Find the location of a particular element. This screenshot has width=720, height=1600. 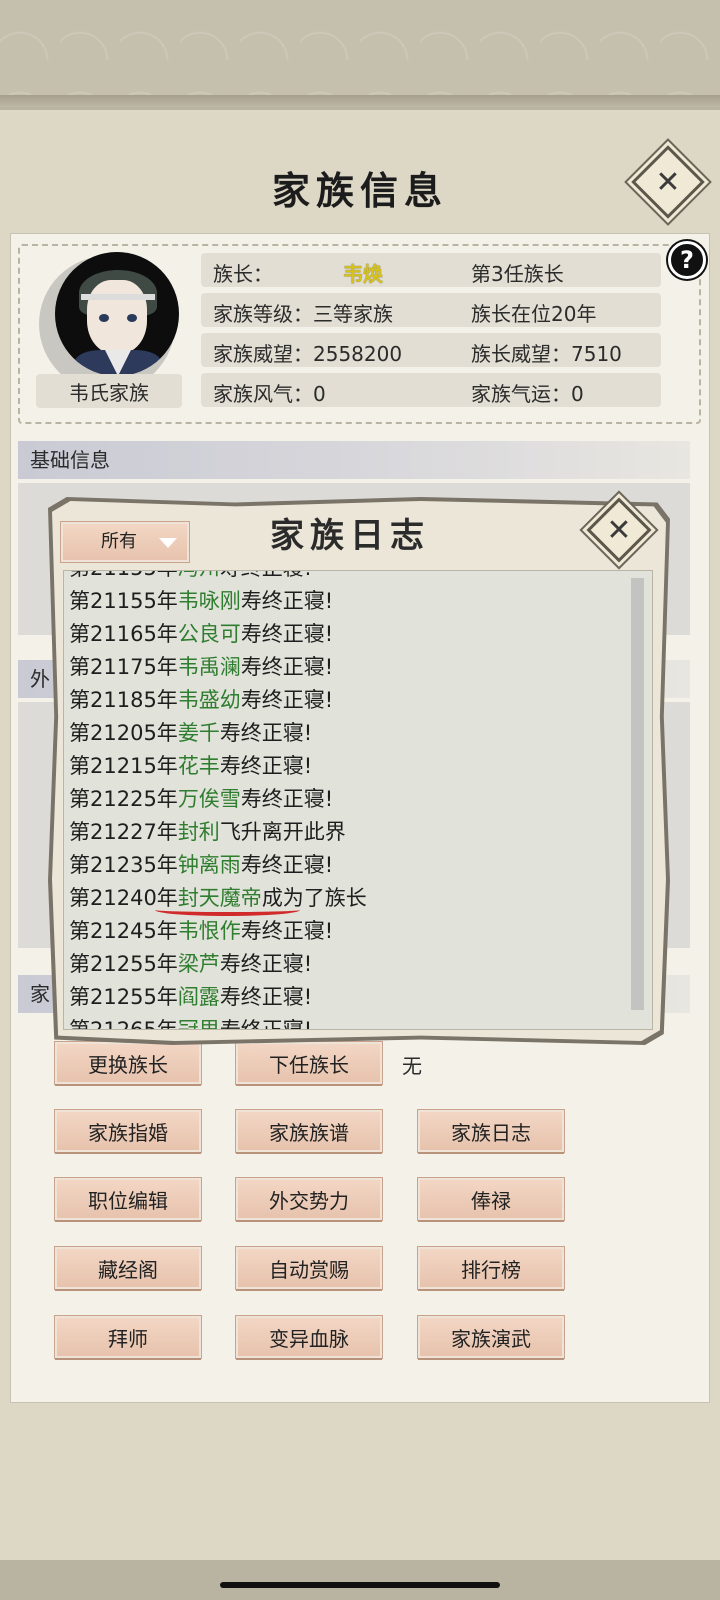

ranking-button: 排行榜 is located at coordinates (491, 1268).